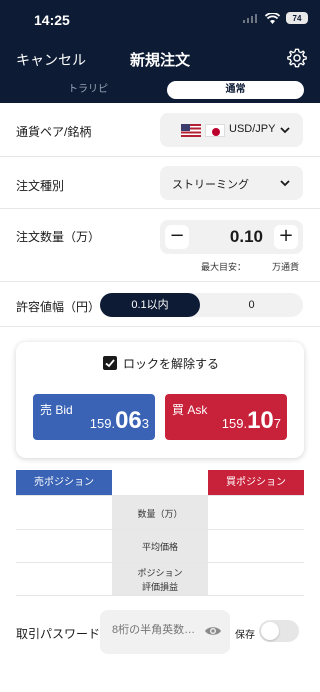  I want to click on tab-trarepi: トラリピ, so click(88, 90).